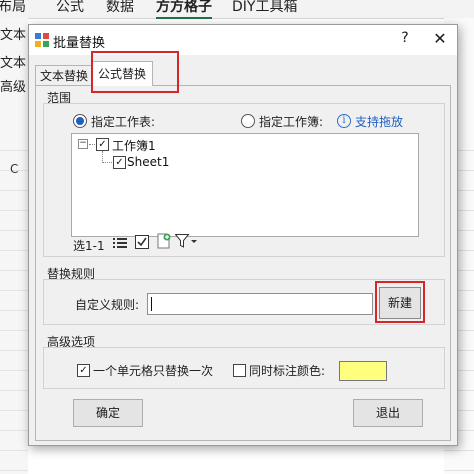 This screenshot has height=474, width=474. Describe the element at coordinates (151, 304) in the screenshot. I see `text-caret` at that location.